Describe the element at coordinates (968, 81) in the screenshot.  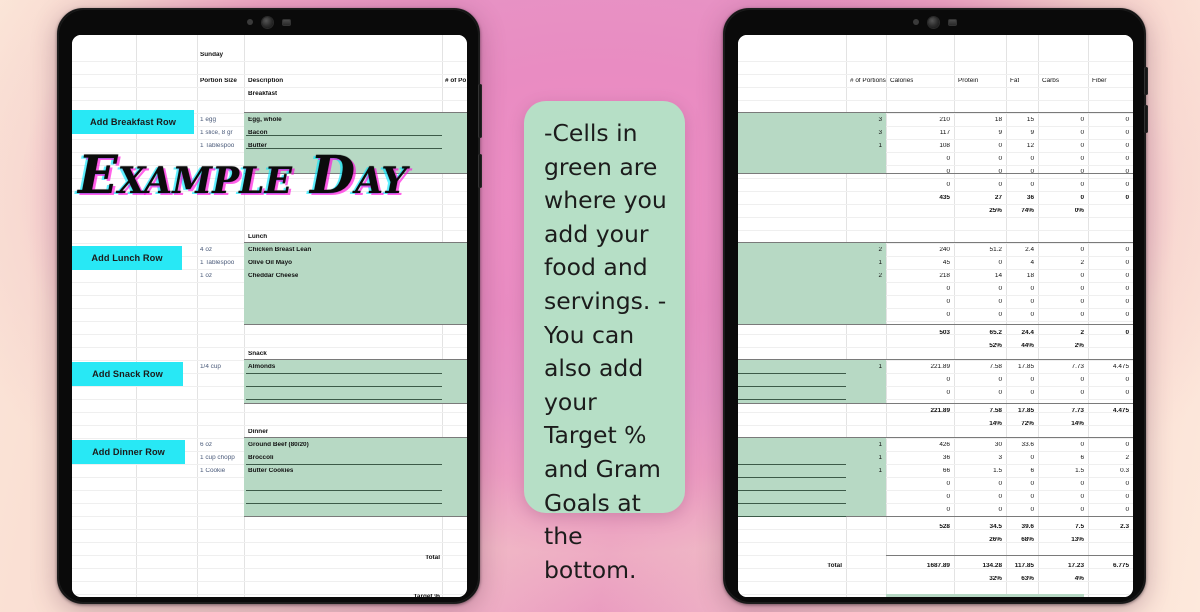
I see `column-header-protein: Protein` at that location.